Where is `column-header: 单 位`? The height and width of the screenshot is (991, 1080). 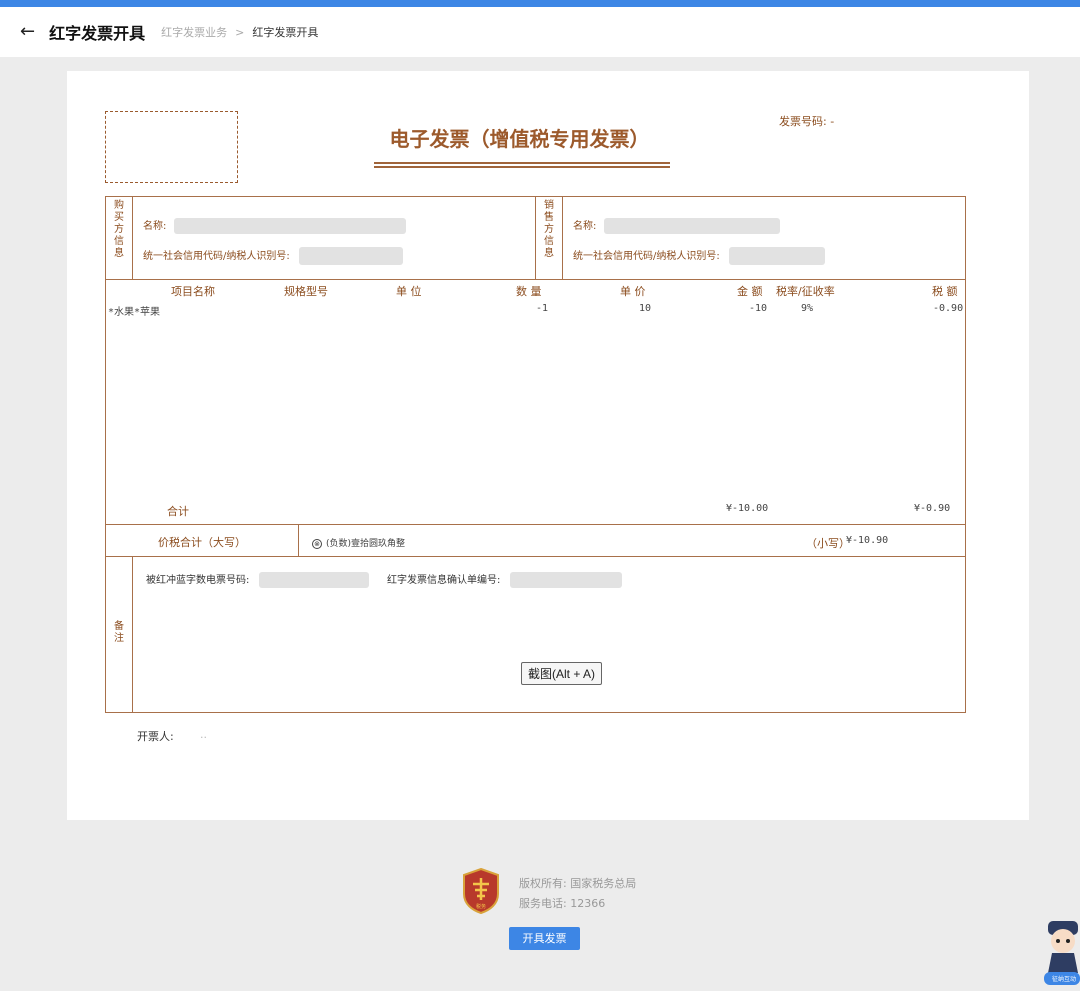 column-header: 单 位 is located at coordinates (409, 291).